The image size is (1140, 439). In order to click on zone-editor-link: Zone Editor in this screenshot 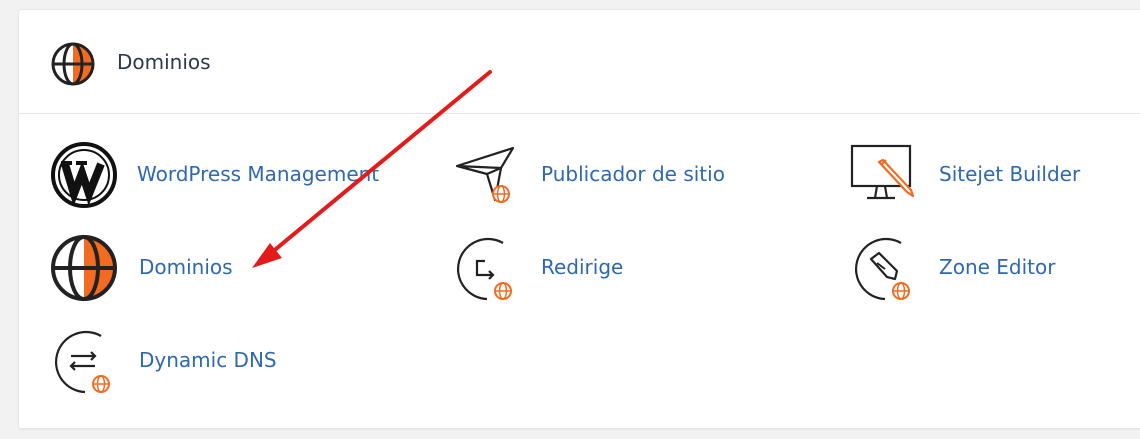, I will do `click(994, 268)`.